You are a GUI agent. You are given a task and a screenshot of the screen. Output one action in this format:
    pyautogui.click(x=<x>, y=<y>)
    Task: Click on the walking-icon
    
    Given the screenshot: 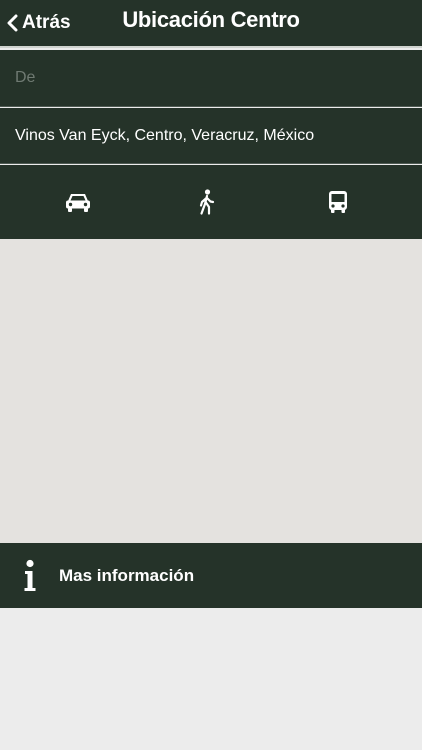 What is the action you would take?
    pyautogui.click(x=207, y=202)
    